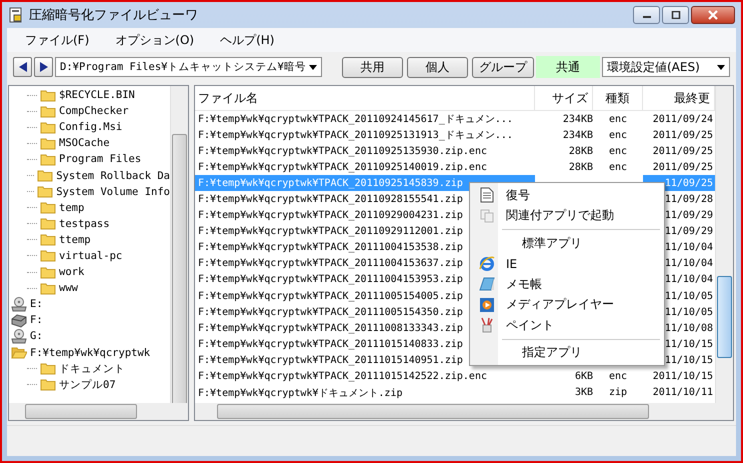 This screenshot has height=463, width=743. I want to click on tree-item: Config.Msi, so click(90, 127).